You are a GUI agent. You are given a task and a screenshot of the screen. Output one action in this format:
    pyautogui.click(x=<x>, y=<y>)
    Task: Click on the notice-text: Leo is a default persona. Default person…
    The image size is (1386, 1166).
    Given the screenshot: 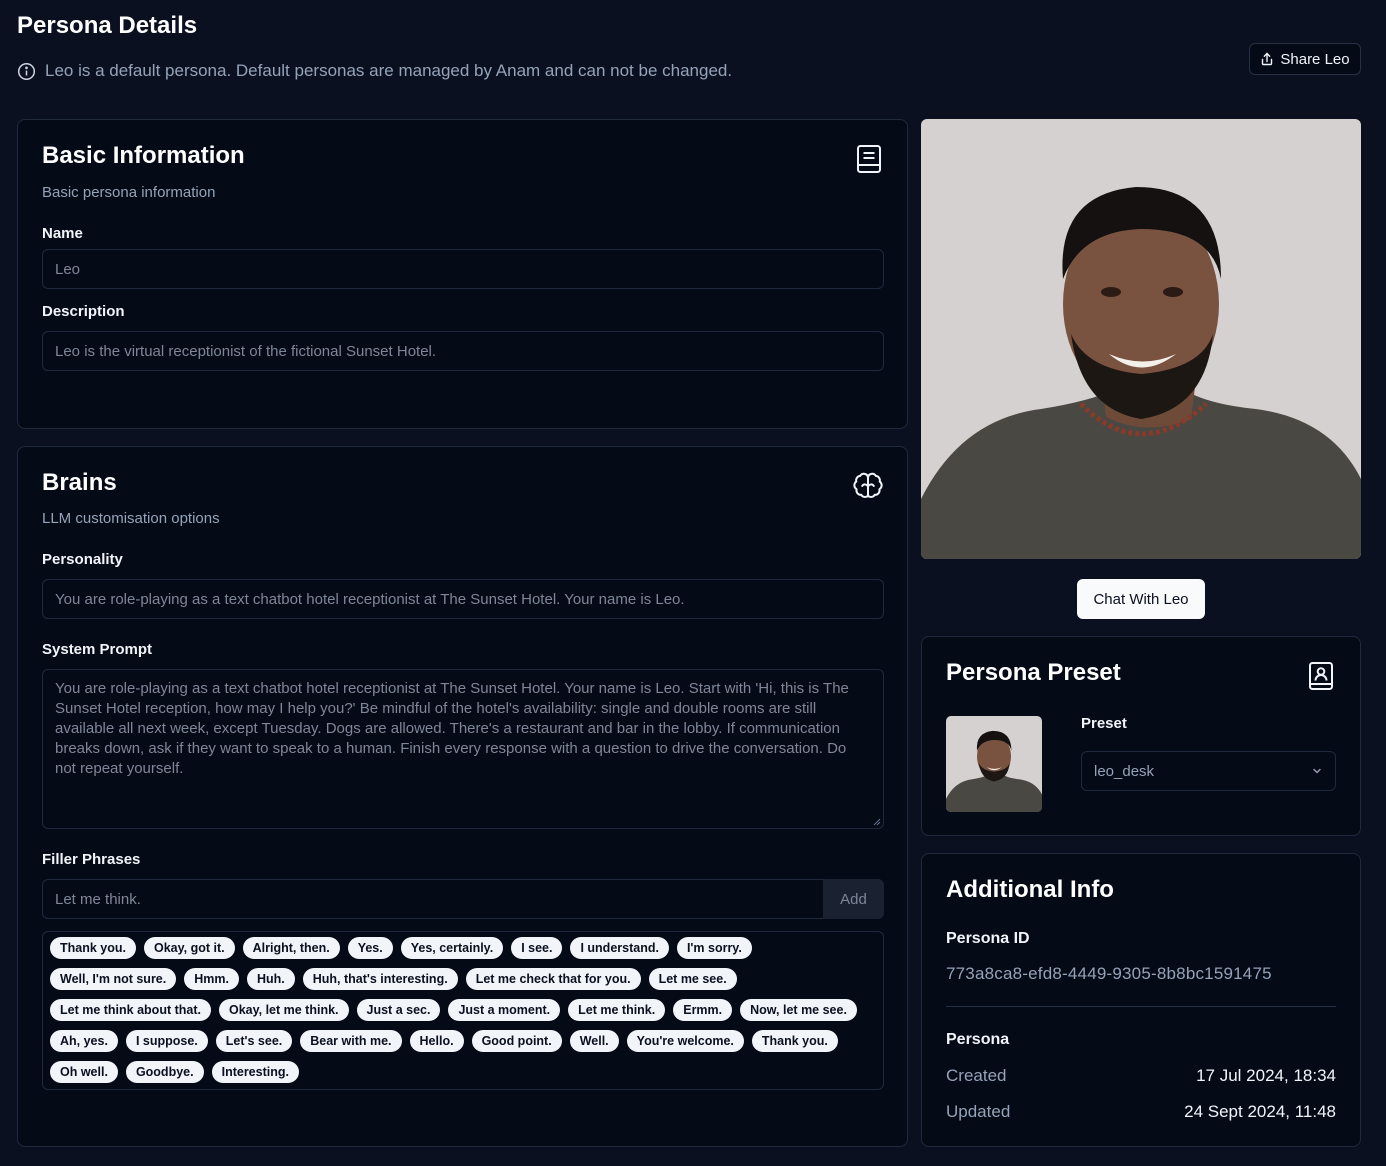 What is the action you would take?
    pyautogui.click(x=389, y=70)
    